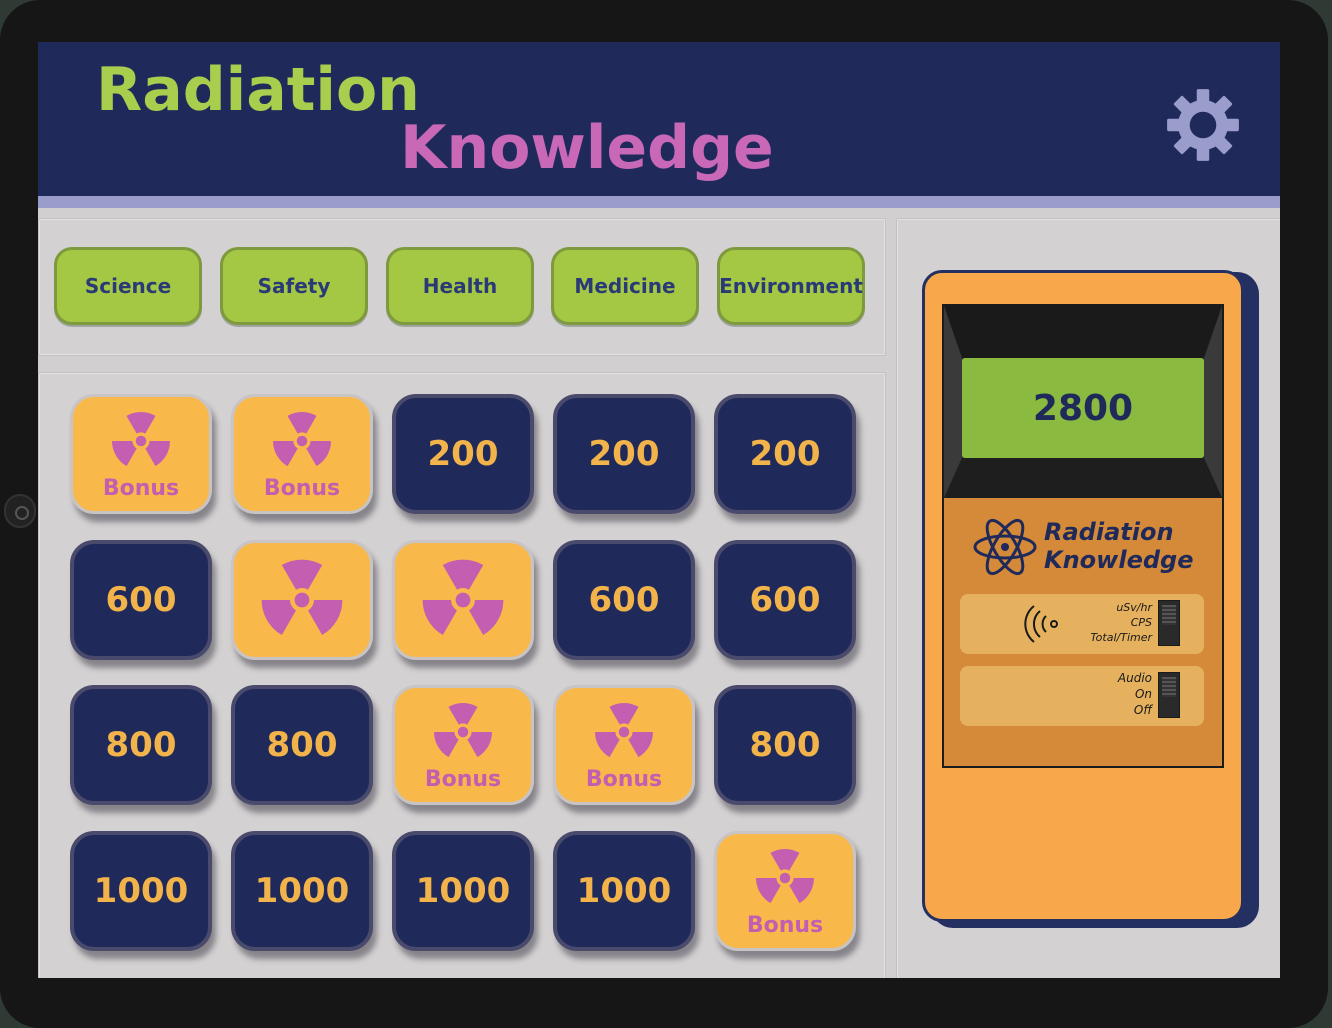 The image size is (1332, 1028). I want to click on mode-label-usv: uSv/hr, so click(1134, 607).